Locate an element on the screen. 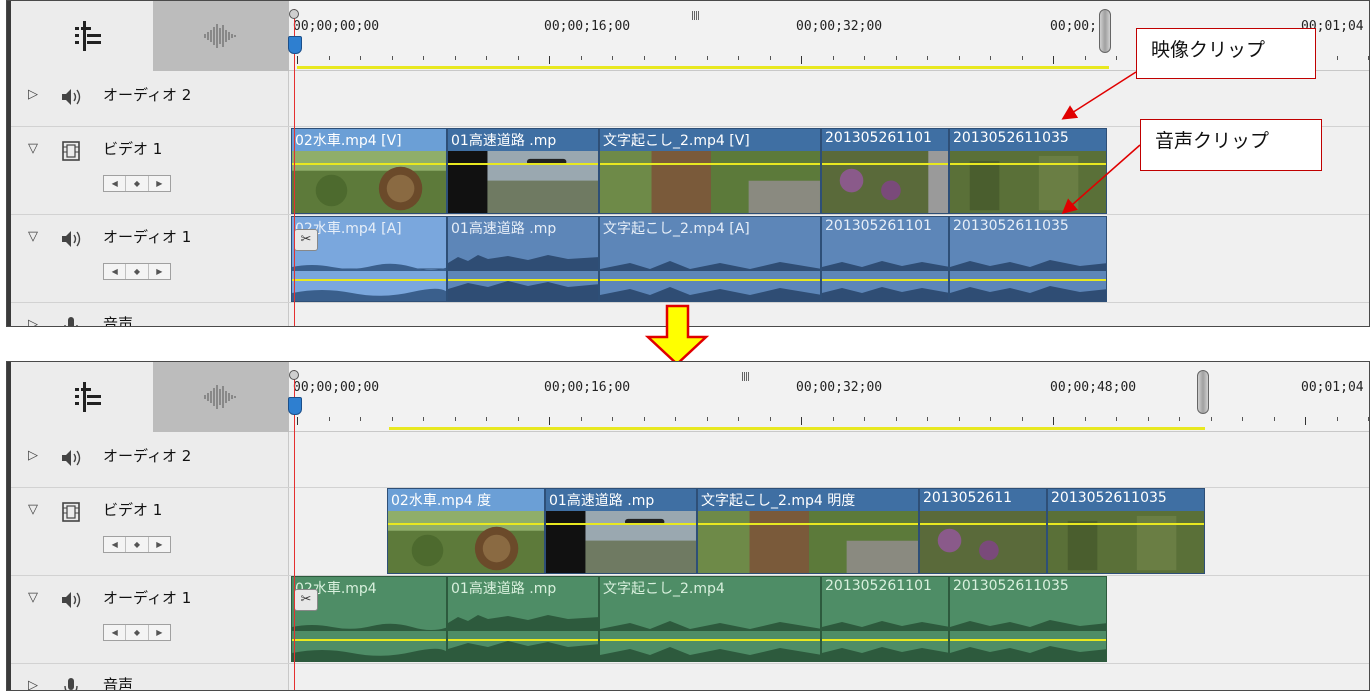 The width and height of the screenshot is (1371, 691). track-narration: ▷ 音声 is located at coordinates (690, 677).